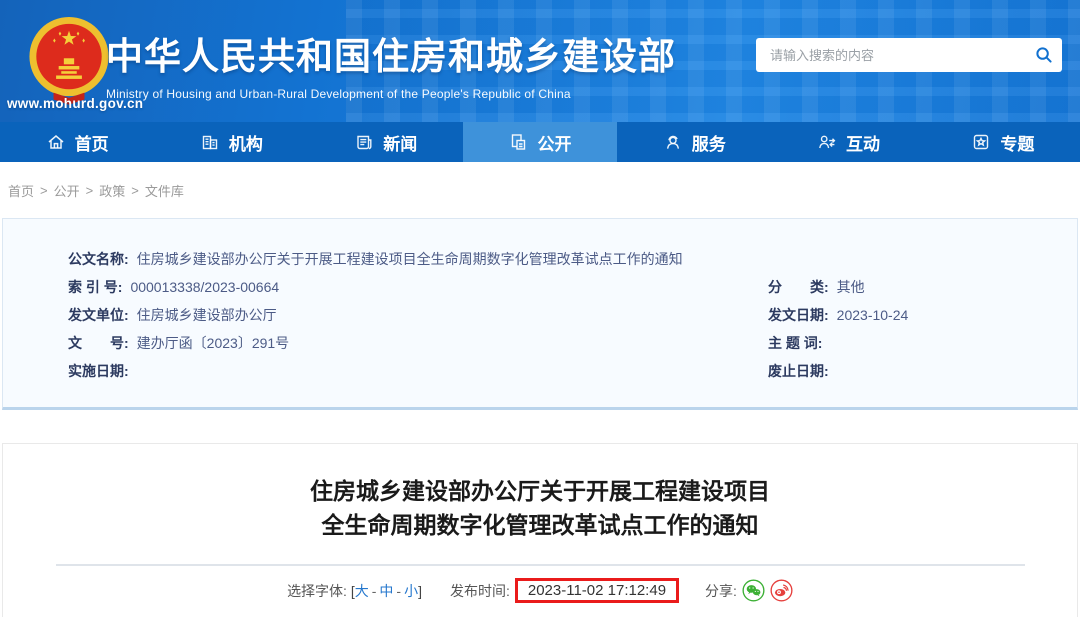  What do you see at coordinates (411, 591) in the screenshot?
I see `font-size-small: 小` at bounding box center [411, 591].